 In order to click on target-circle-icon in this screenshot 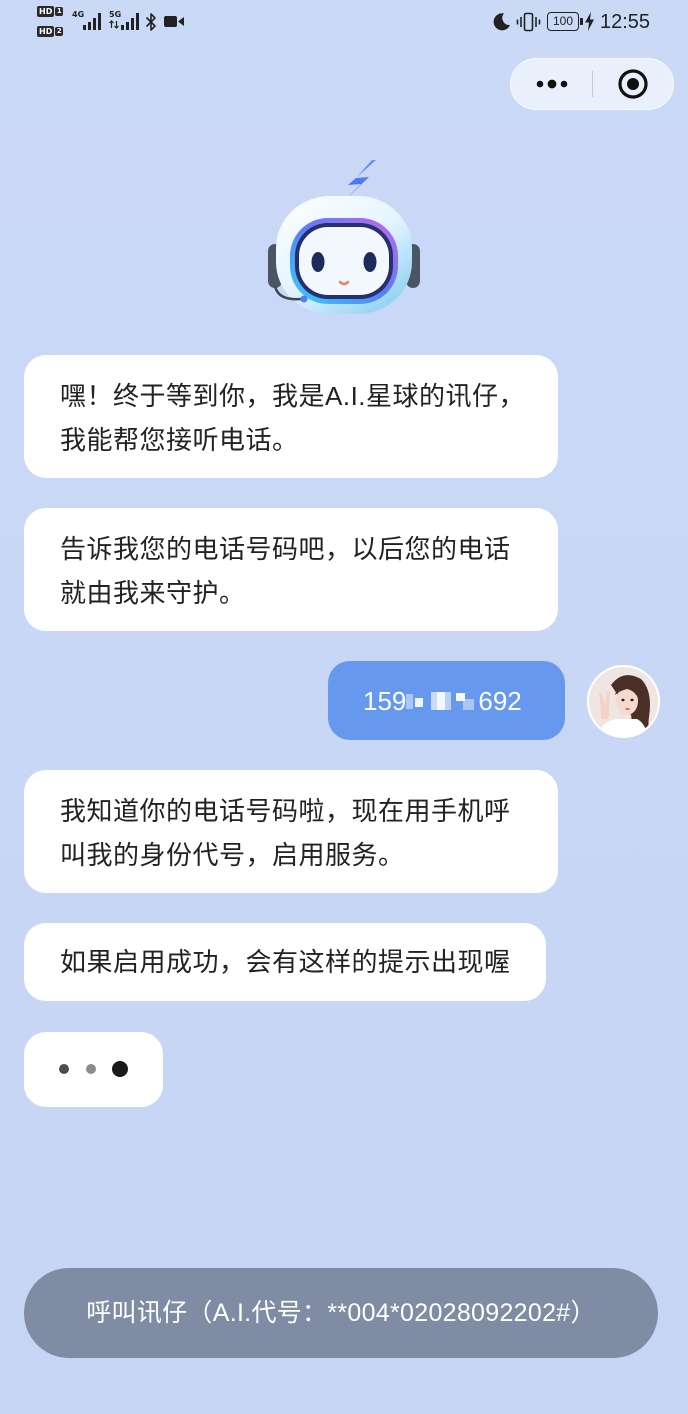, I will do `click(633, 84)`.